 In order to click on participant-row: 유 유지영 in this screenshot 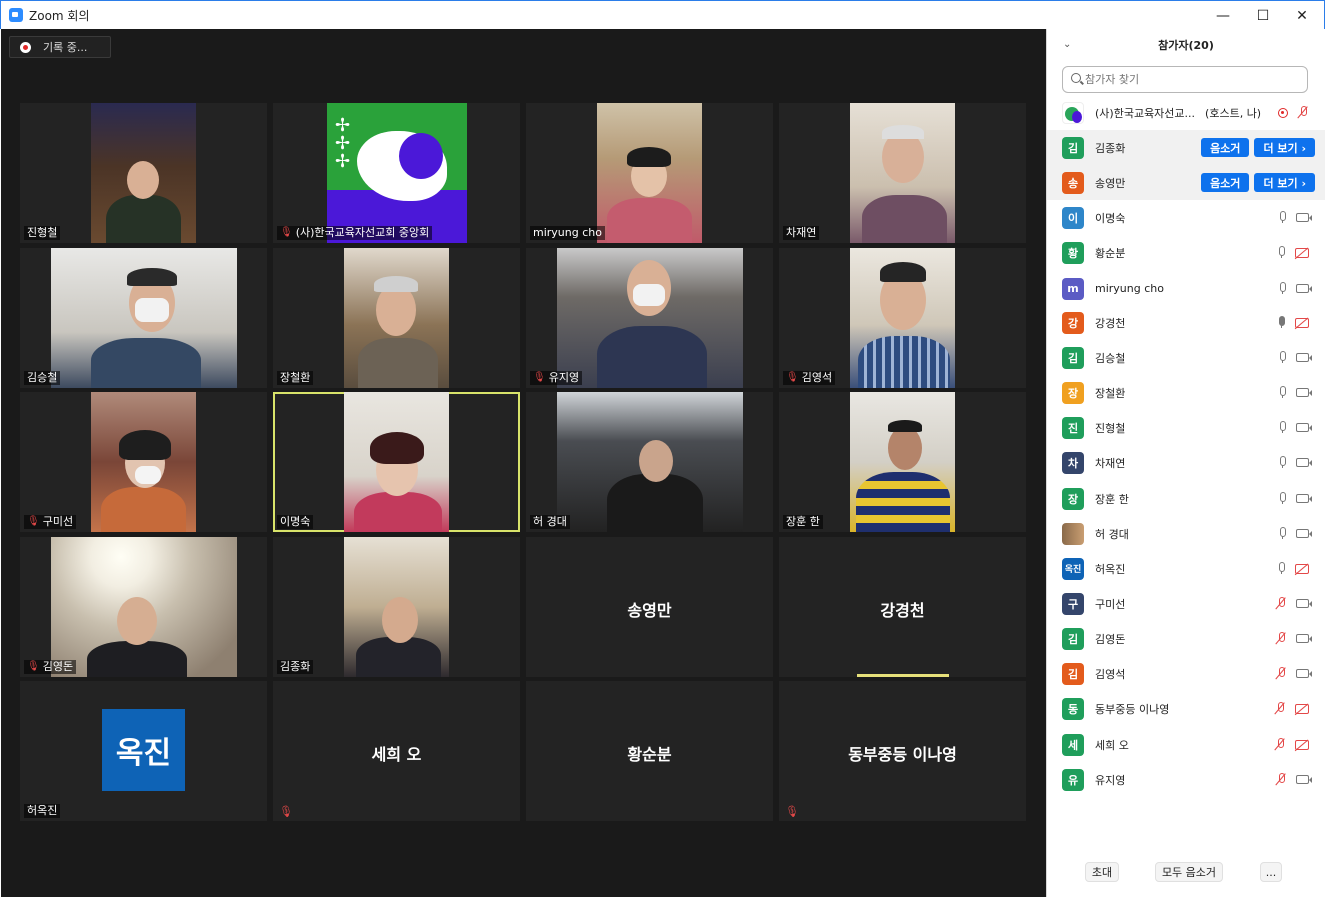, I will do `click(1186, 779)`.